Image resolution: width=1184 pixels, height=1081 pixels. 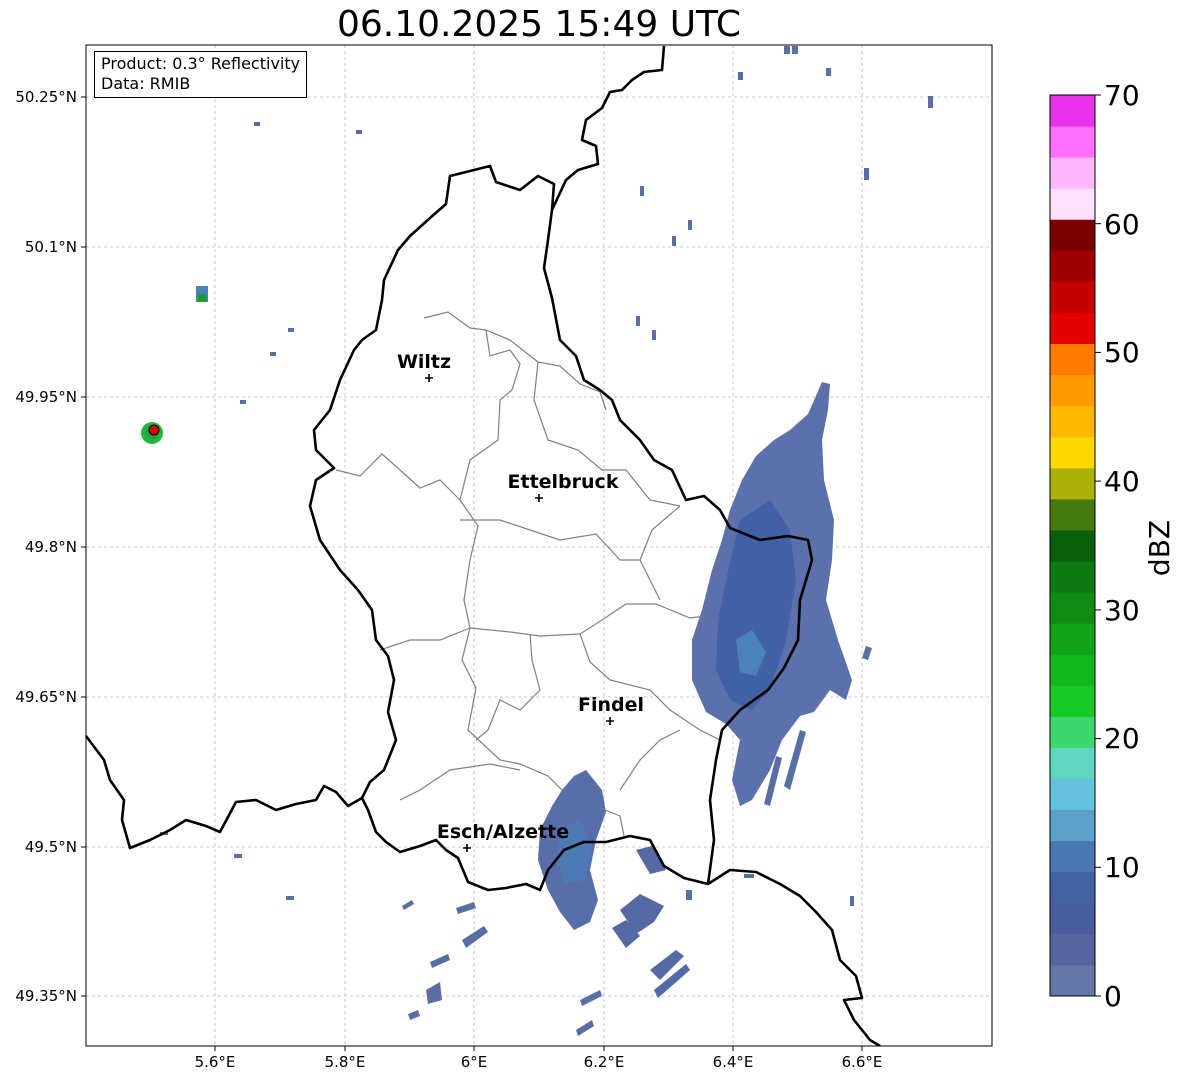 I want to click on colorbar-tick-label: 10, so click(x=1122, y=867).